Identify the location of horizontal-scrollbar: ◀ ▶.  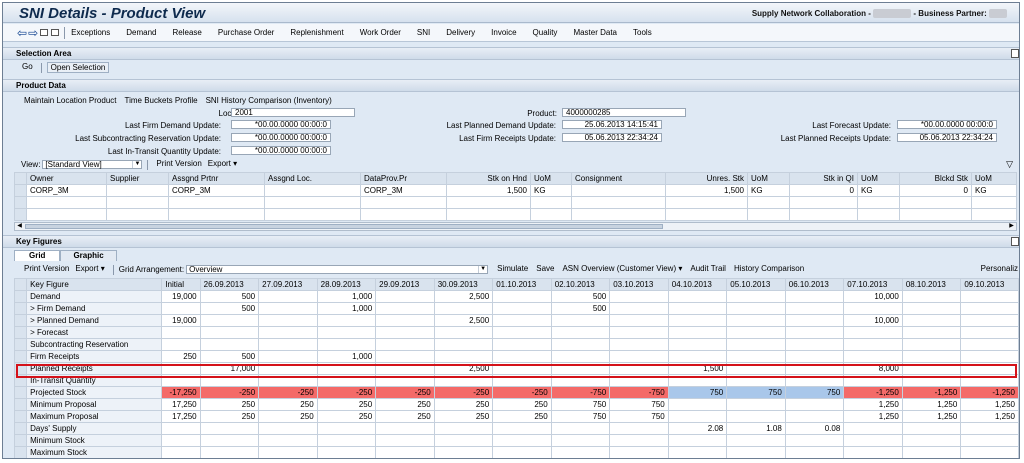
(515, 226).